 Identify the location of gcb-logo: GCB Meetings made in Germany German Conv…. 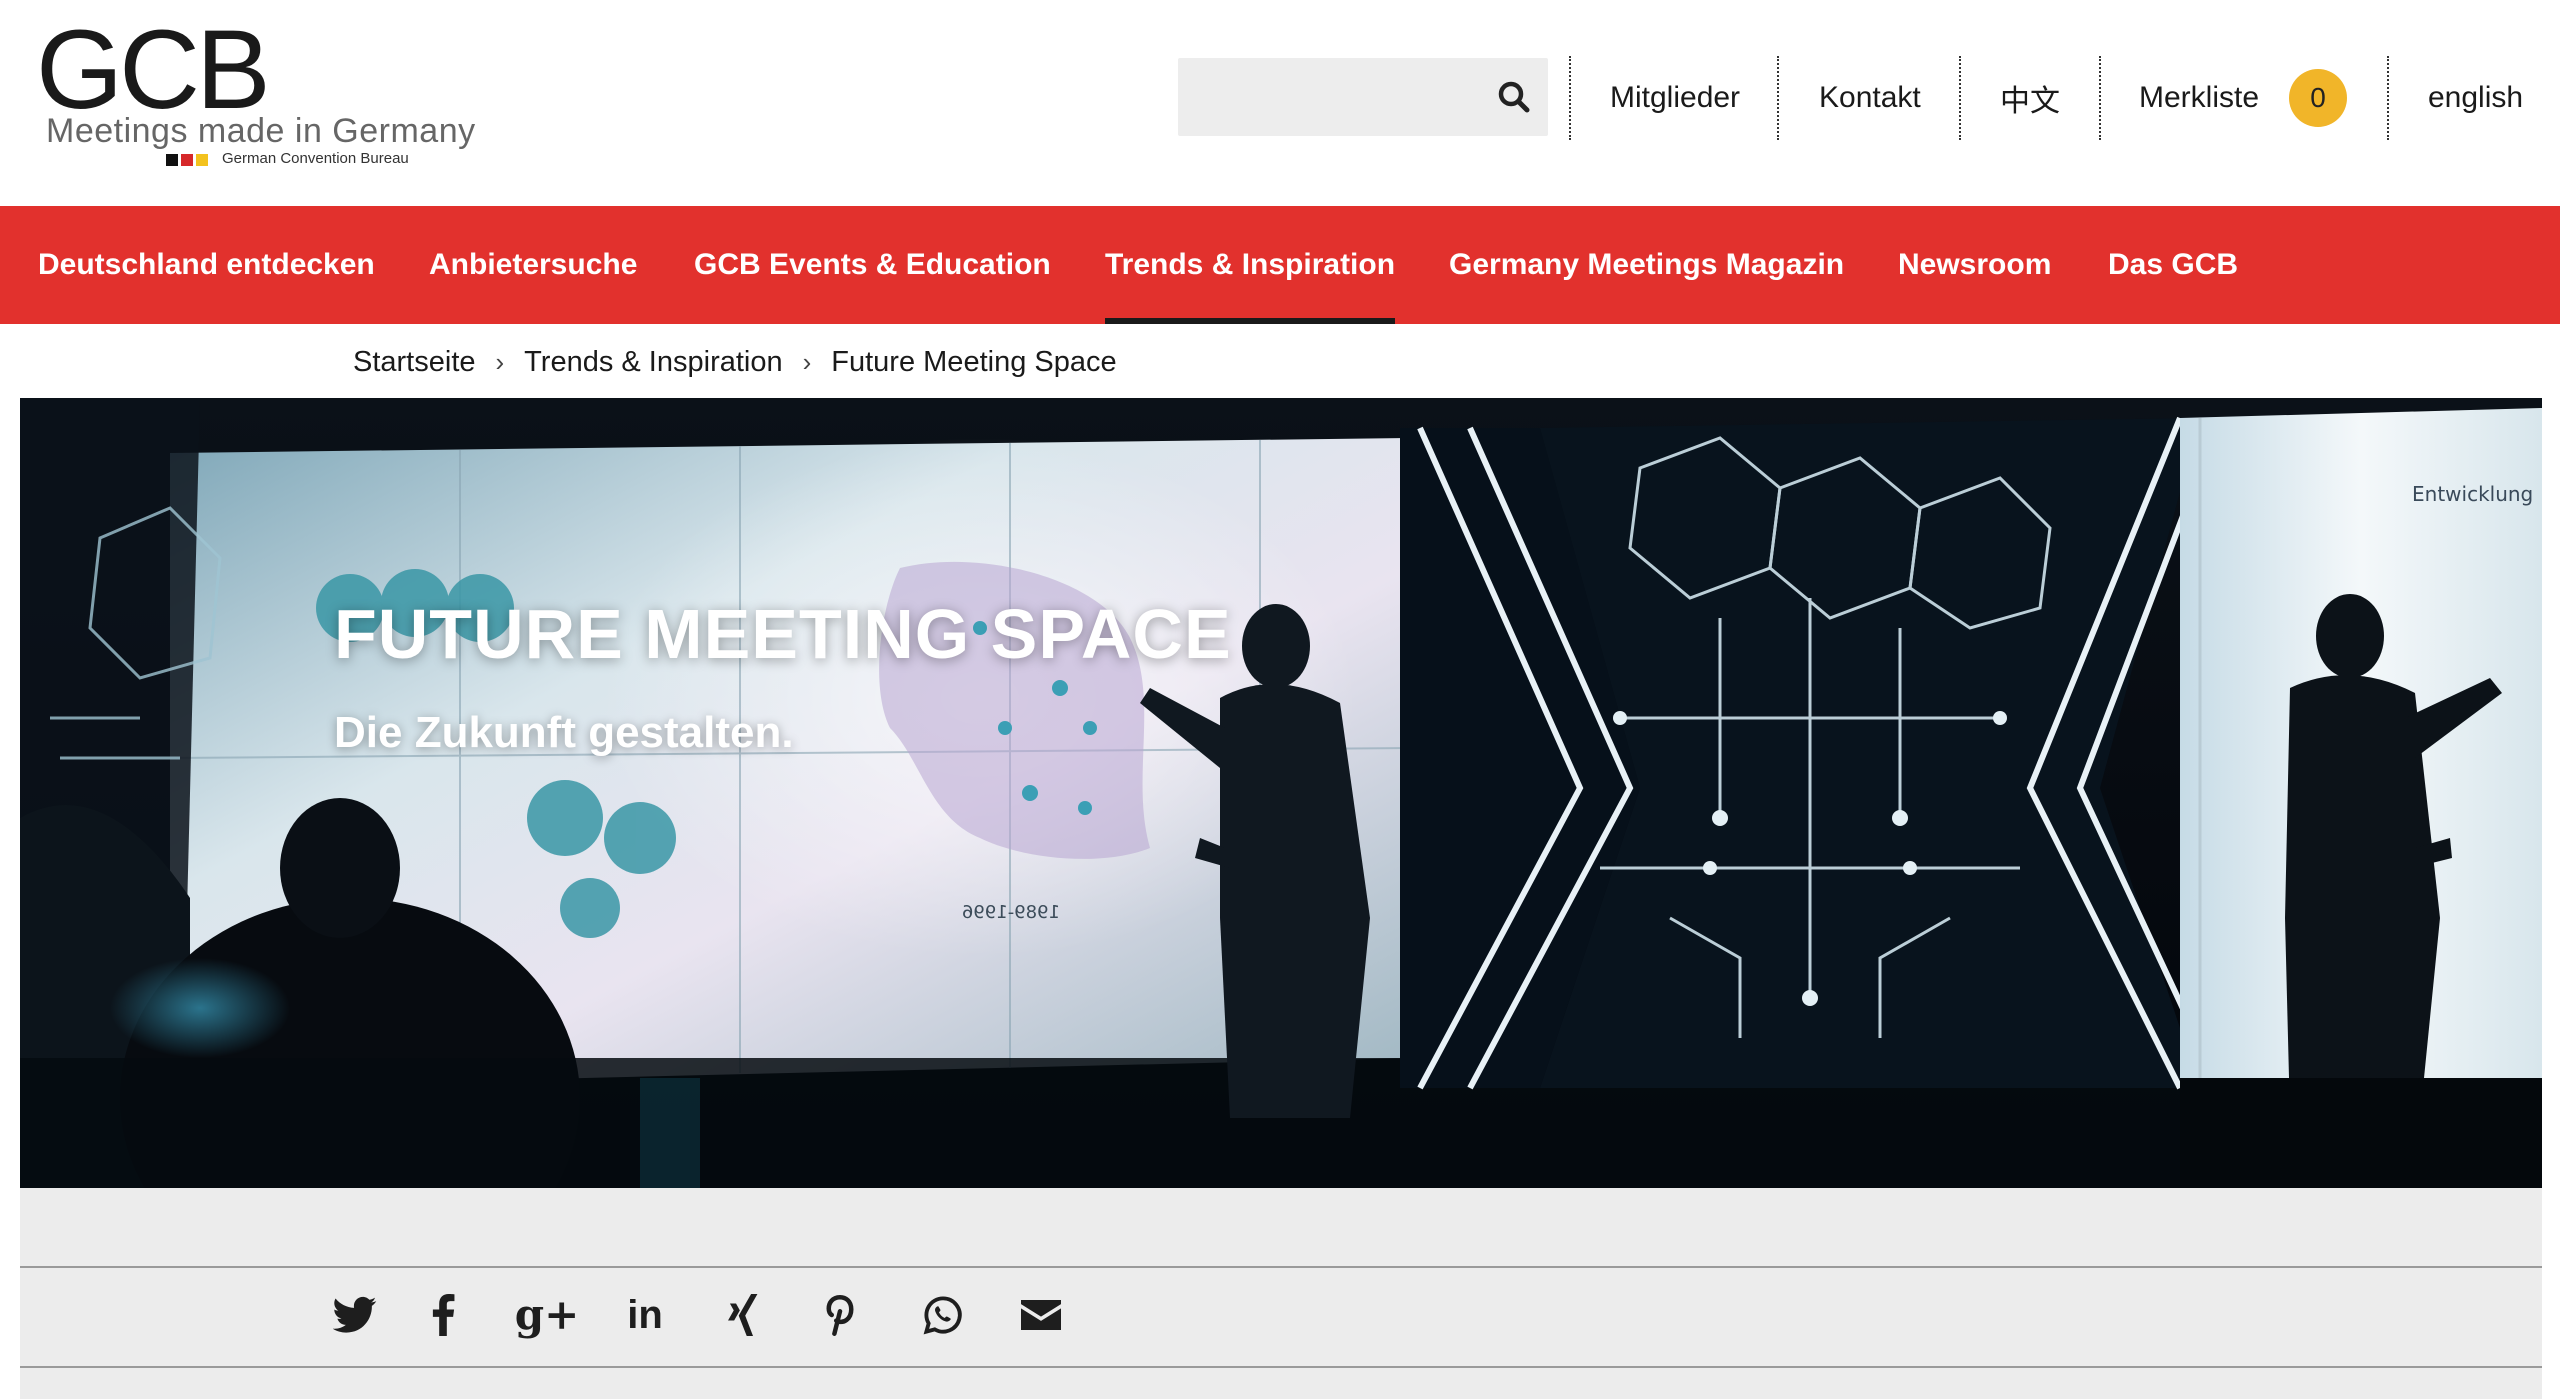
(255, 90).